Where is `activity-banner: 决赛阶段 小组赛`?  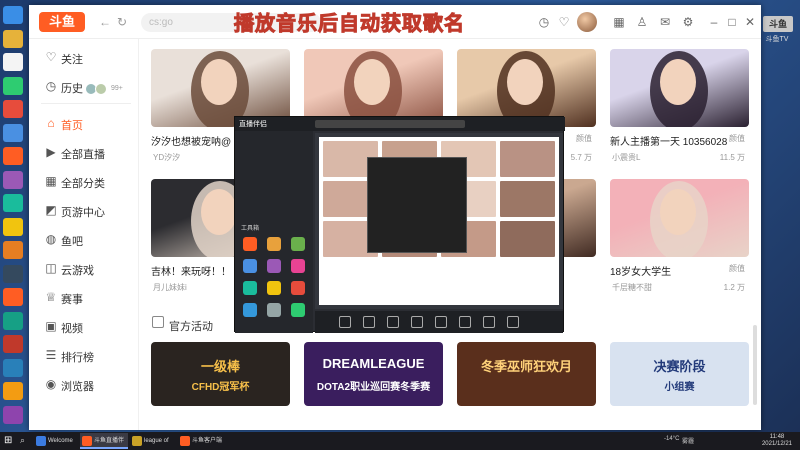
activity-banner: 决赛阶段 小组赛 is located at coordinates (679, 374).